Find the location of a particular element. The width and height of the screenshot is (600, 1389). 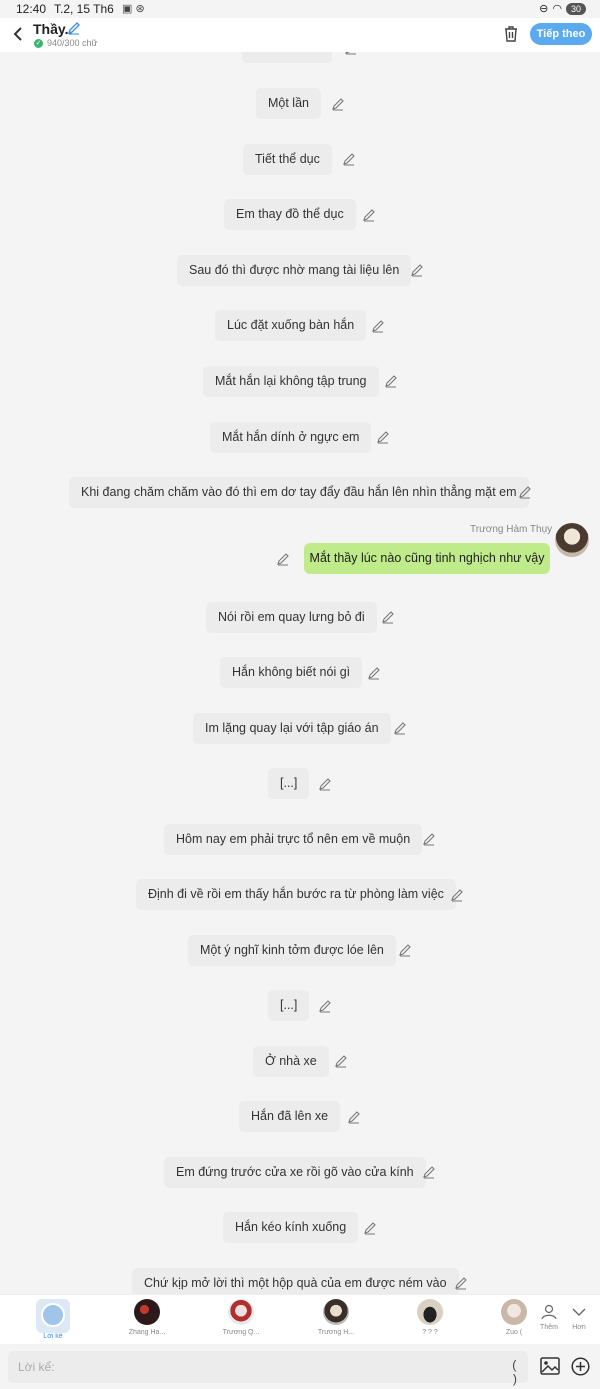

next-button: Tiếp theo is located at coordinates (561, 34).